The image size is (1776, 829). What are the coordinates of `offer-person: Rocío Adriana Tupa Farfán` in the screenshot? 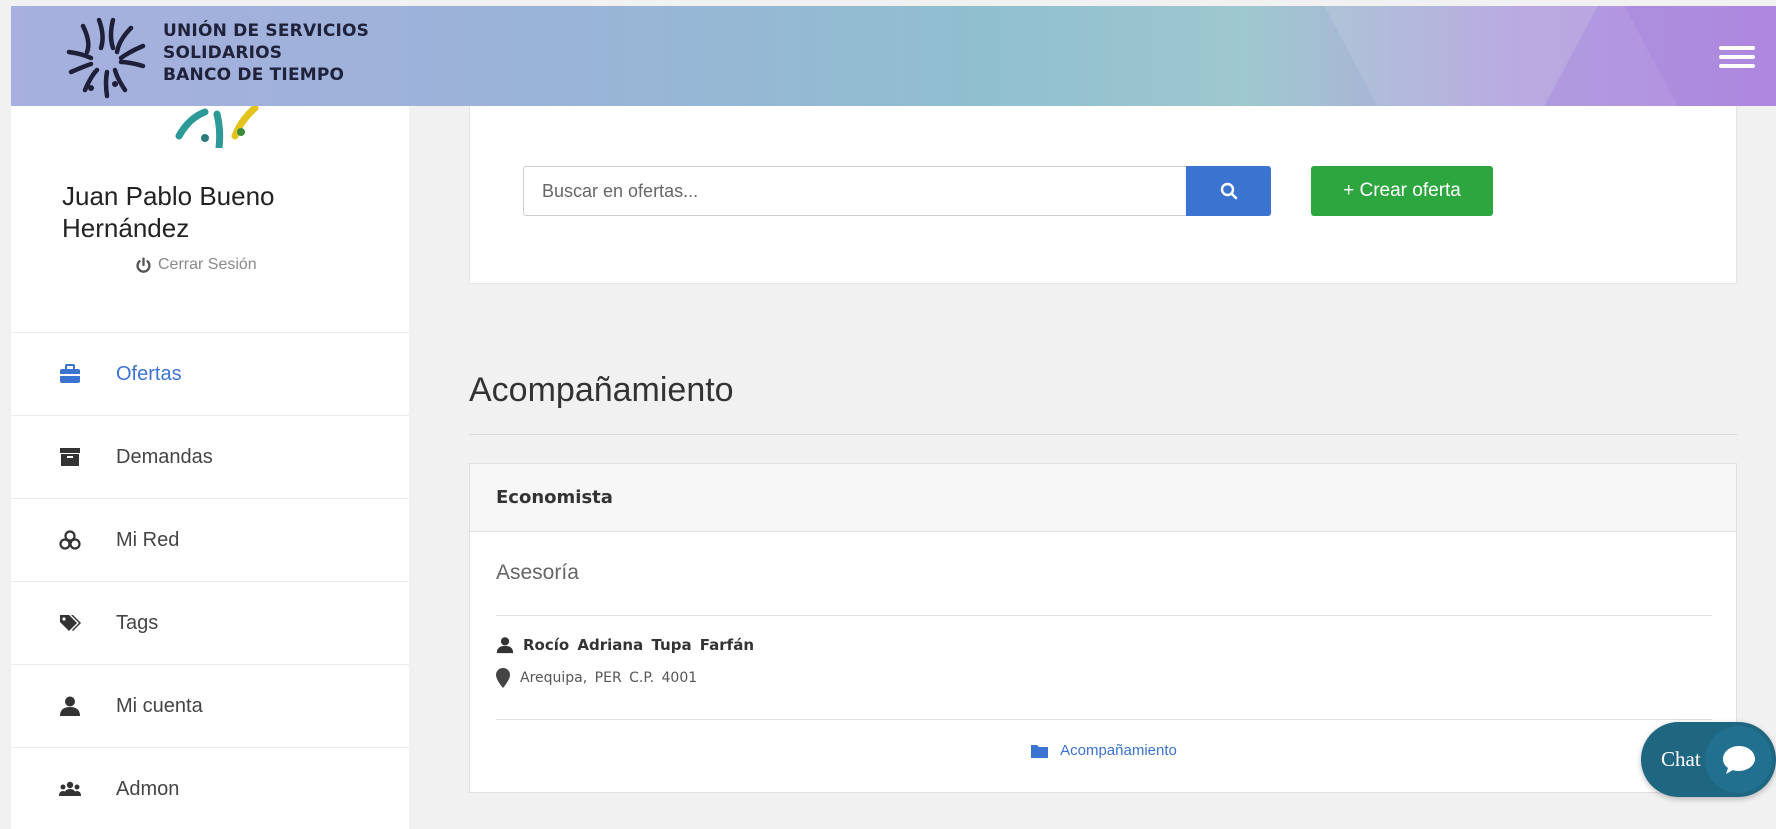 It's located at (625, 645).